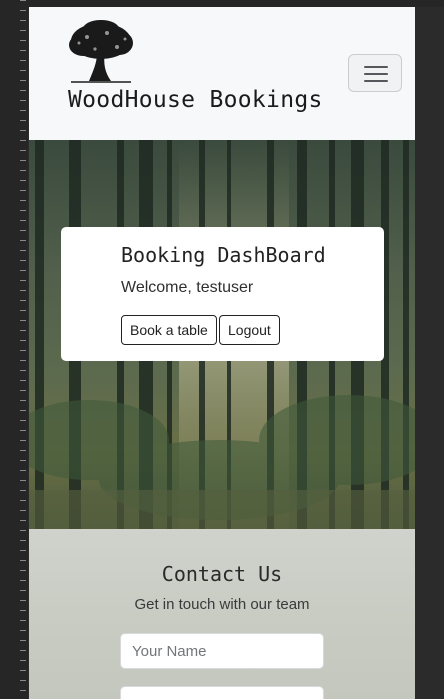 The image size is (444, 699). I want to click on welcome-message: Welcome, testuser, so click(187, 287).